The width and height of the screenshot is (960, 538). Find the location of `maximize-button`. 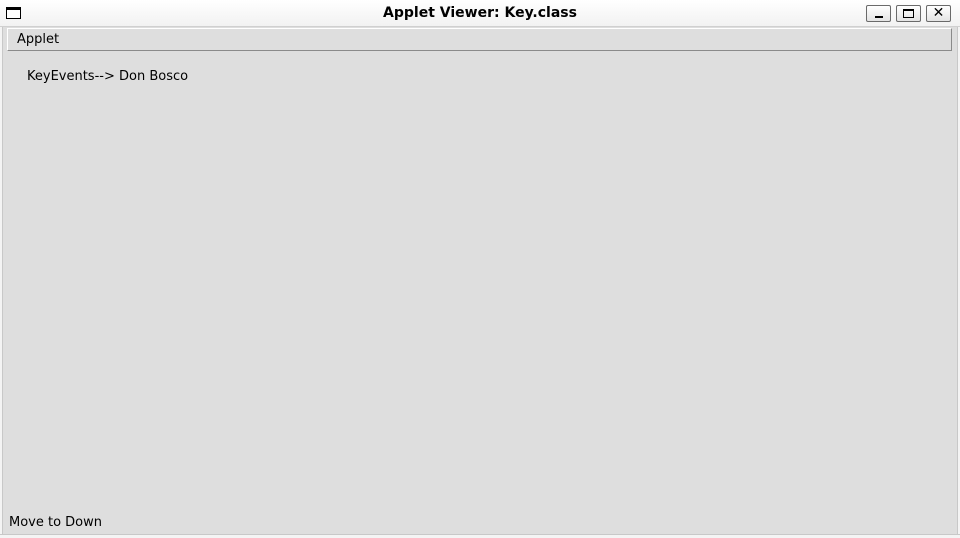

maximize-button is located at coordinates (908, 13).